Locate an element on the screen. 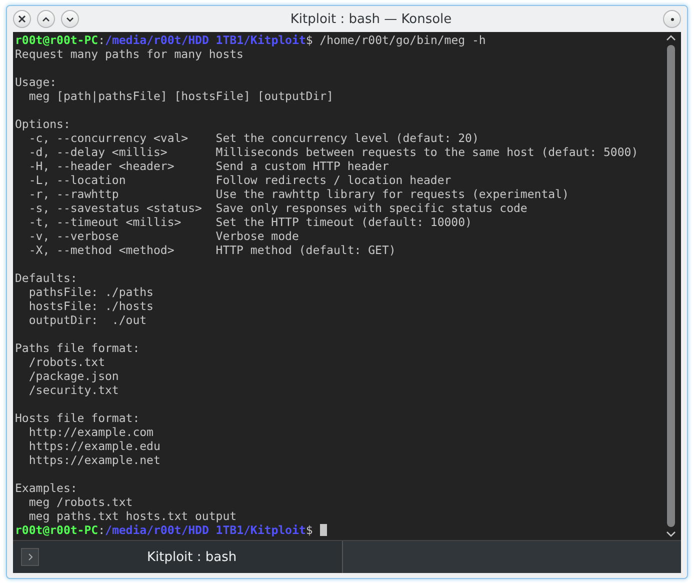 Image resolution: width=694 pixels, height=583 pixels. dot-icon is located at coordinates (672, 19).